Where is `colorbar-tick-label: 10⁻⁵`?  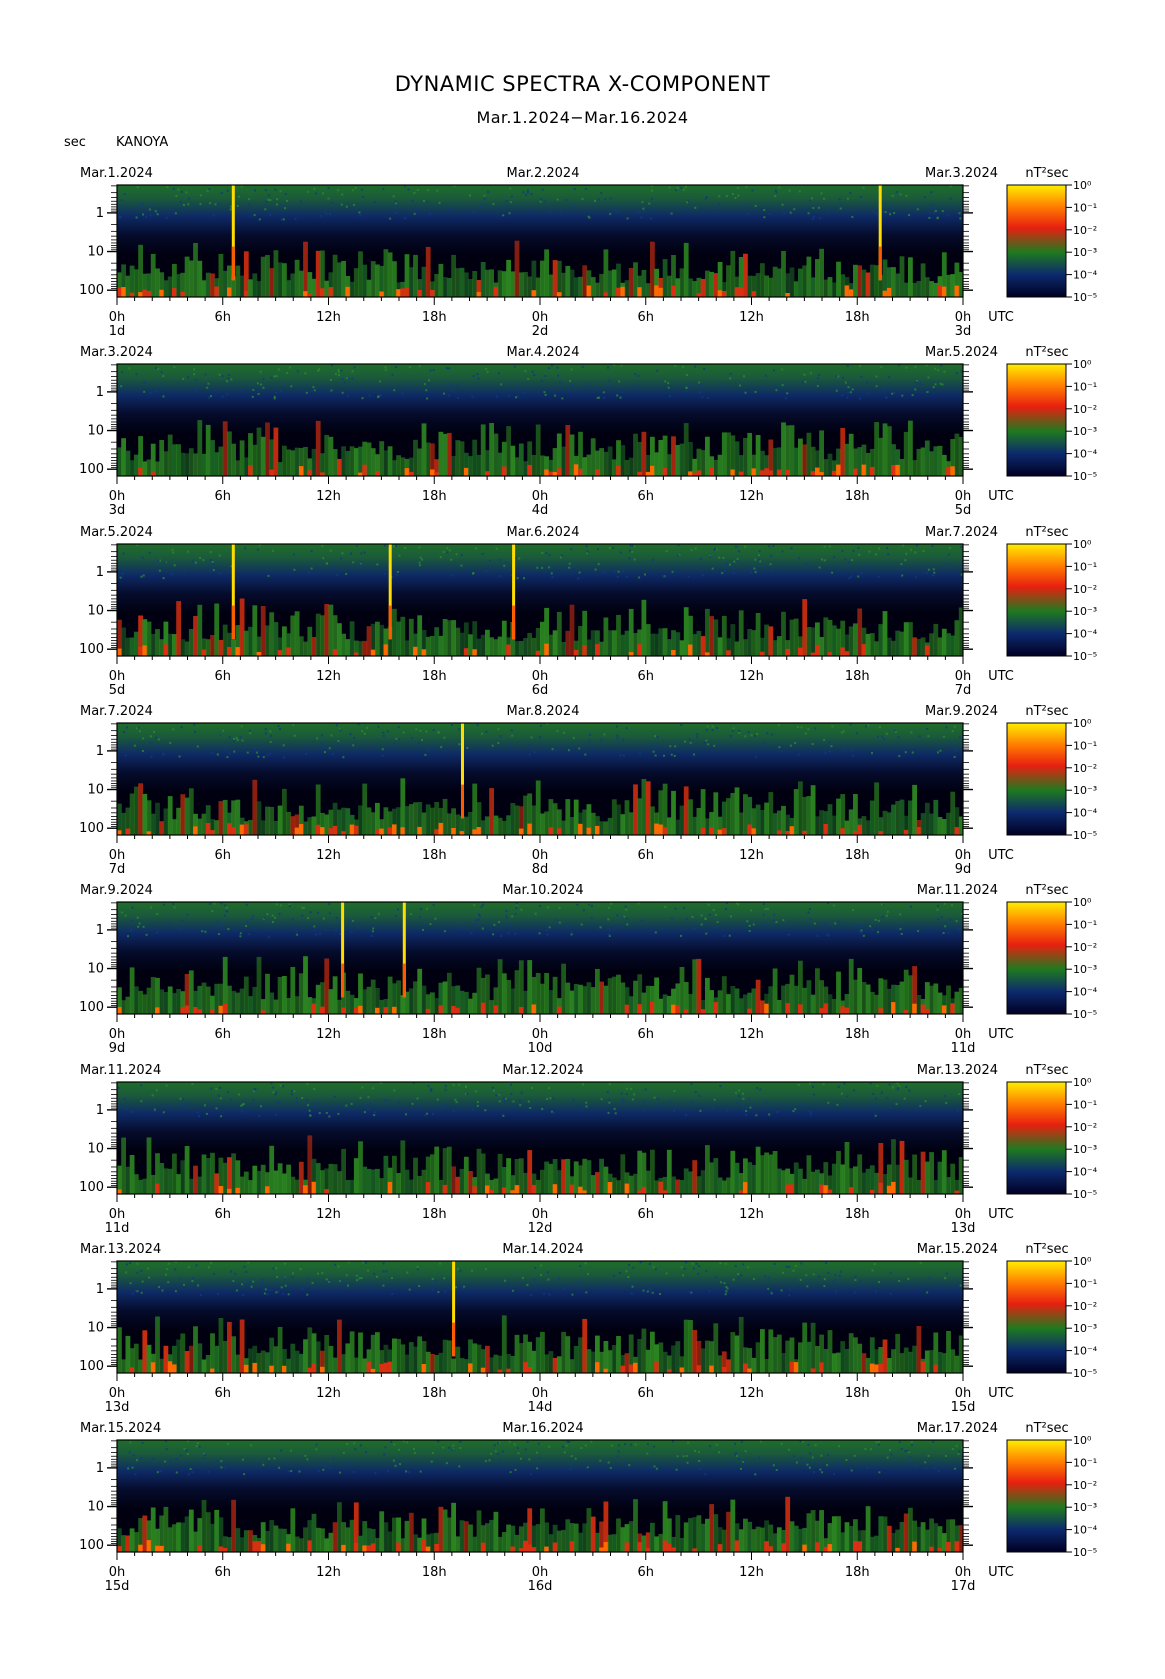
colorbar-tick-label: 10⁻⁵ is located at coordinates (1085, 835).